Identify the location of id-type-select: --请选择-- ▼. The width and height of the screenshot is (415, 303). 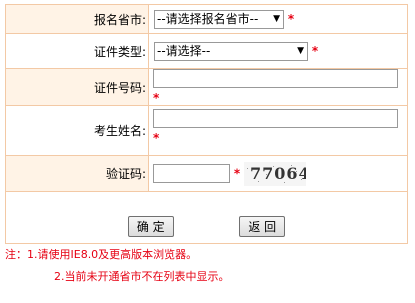
(231, 51).